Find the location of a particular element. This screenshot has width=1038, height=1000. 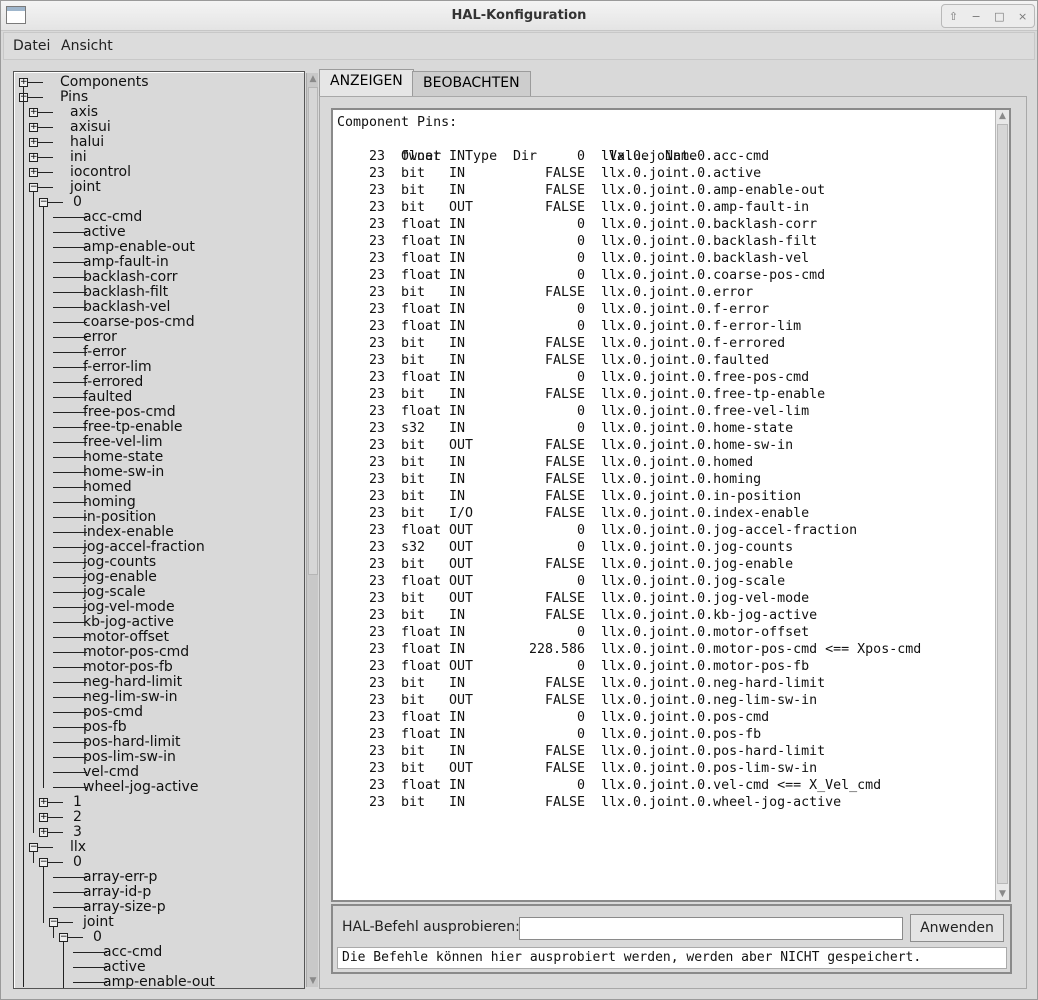

apply-button: Anwenden is located at coordinates (957, 928).